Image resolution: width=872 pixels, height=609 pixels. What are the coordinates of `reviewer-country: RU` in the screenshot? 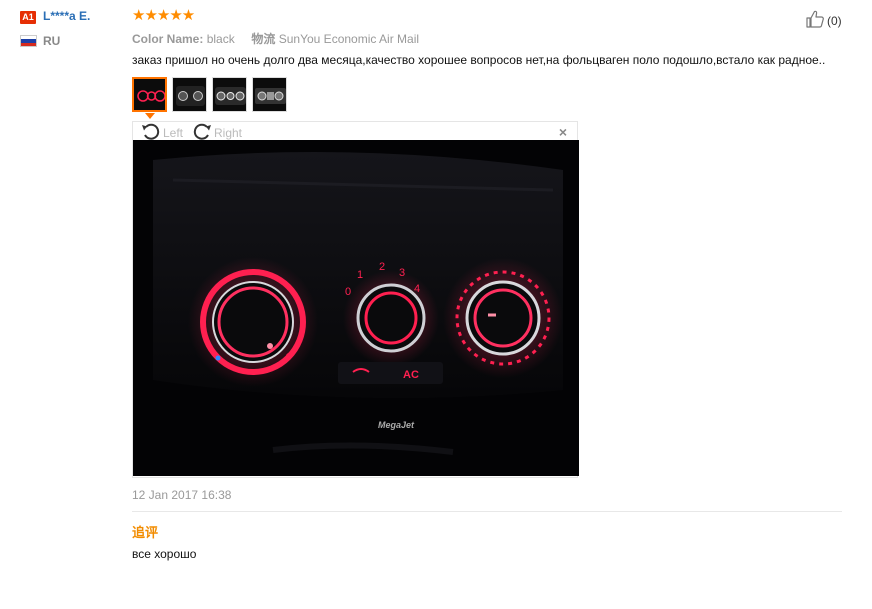 It's located at (52, 41).